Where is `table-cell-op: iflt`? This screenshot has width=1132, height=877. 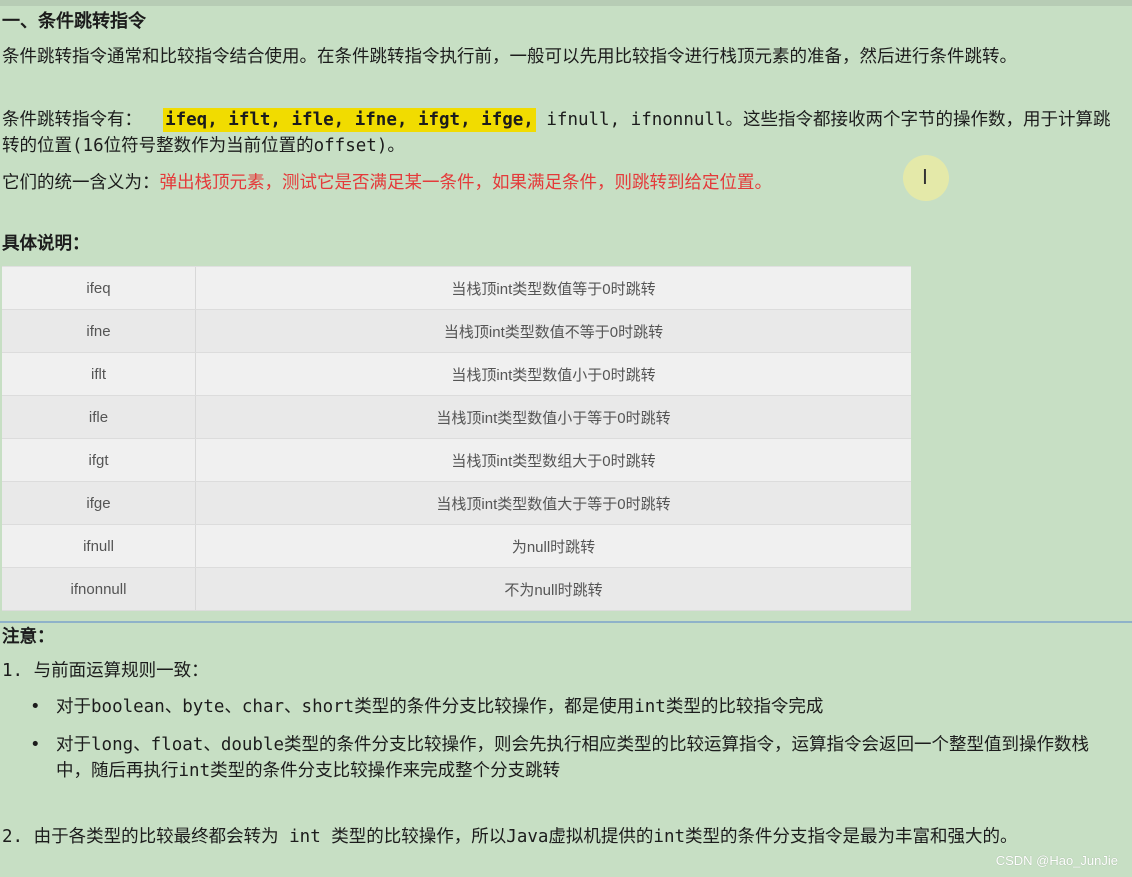 table-cell-op: iflt is located at coordinates (99, 374).